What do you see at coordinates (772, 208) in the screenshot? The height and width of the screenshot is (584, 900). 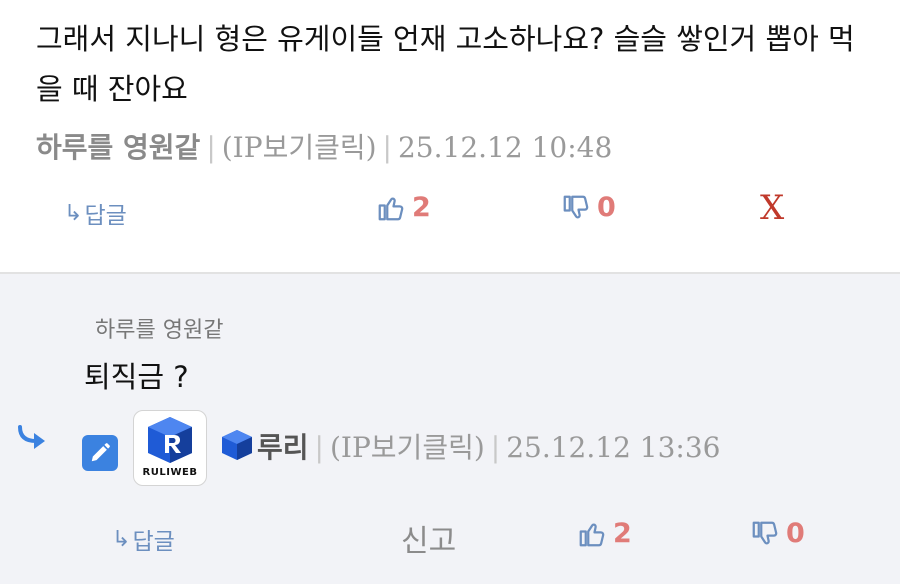 I see `delete-button: X` at bounding box center [772, 208].